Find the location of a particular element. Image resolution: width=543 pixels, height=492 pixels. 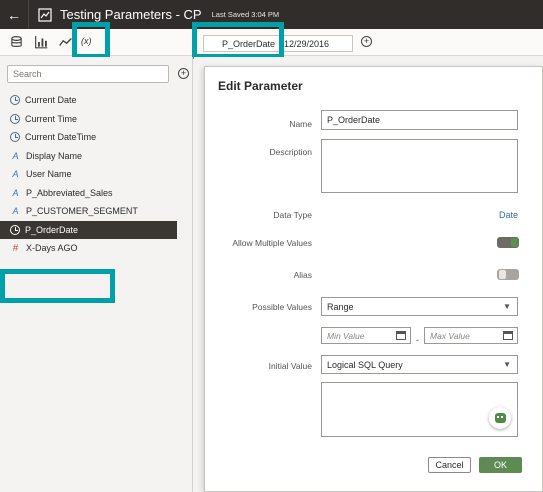

assistant-icon is located at coordinates (500, 418).